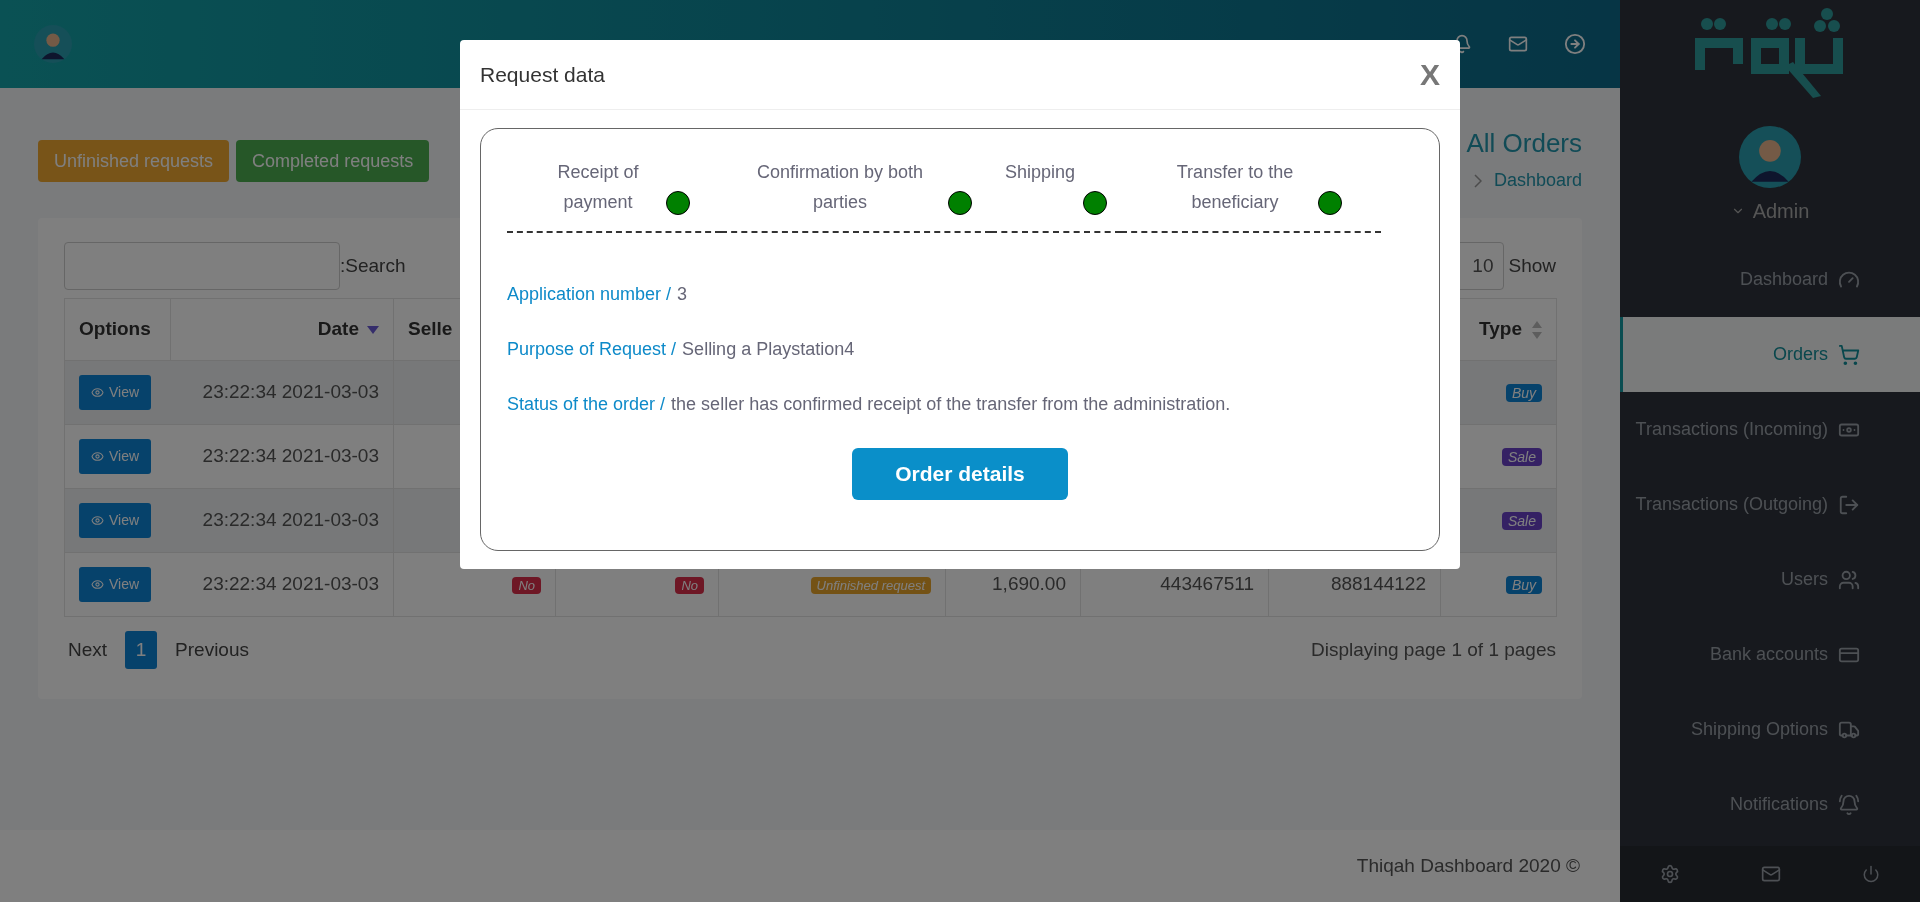 This screenshot has height=902, width=1920. Describe the element at coordinates (430, 329) in the screenshot. I see `column-header: Selle` at that location.